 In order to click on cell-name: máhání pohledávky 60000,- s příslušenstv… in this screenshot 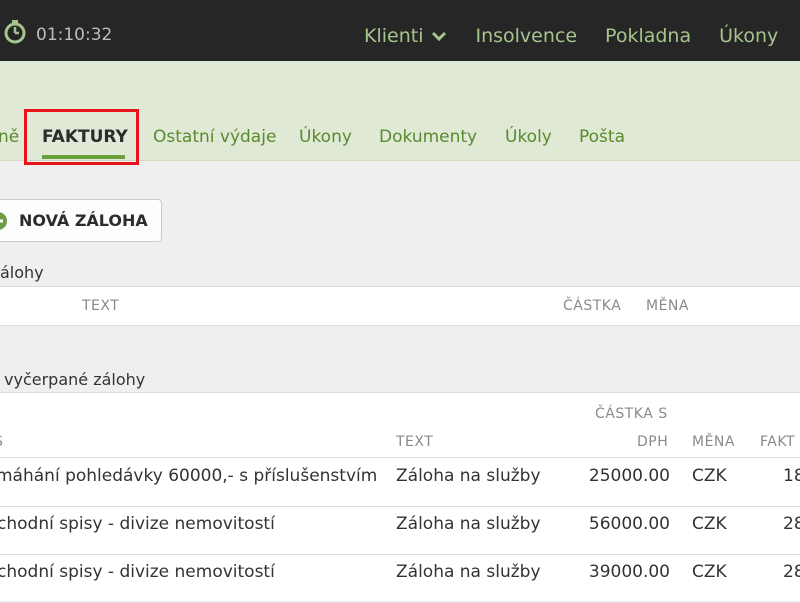, I will do `click(189, 476)`.